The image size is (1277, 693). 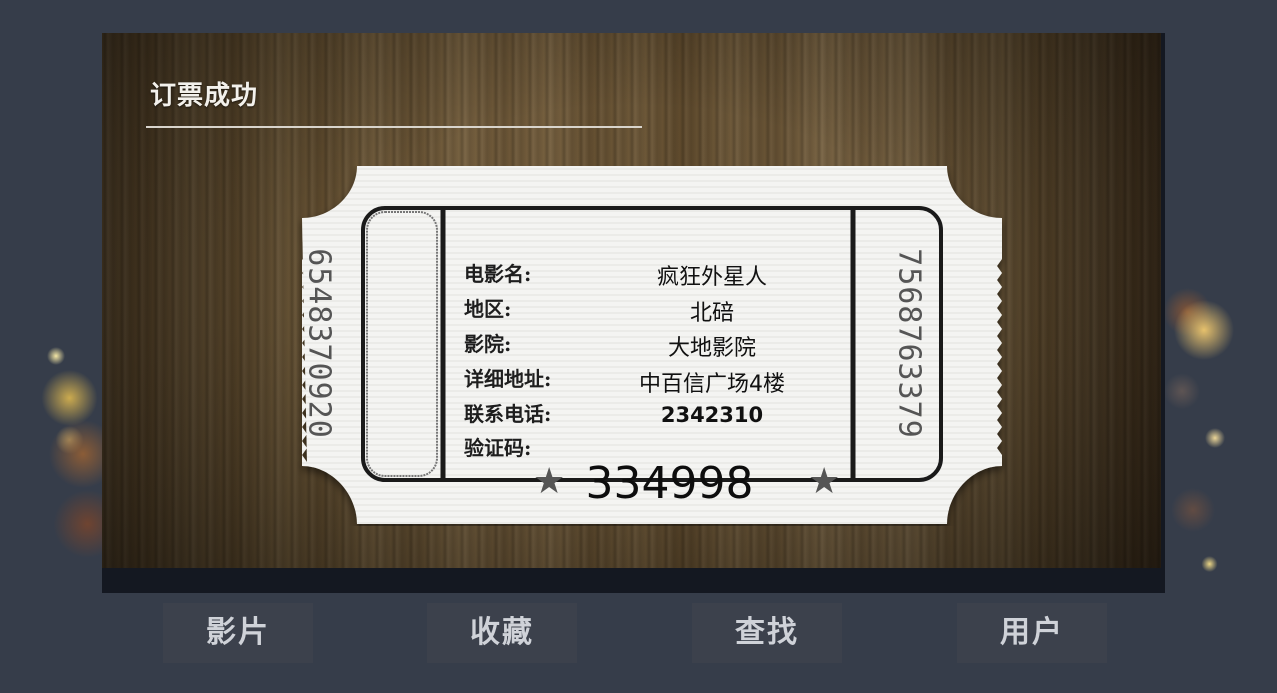 What do you see at coordinates (488, 344) in the screenshot?
I see `cinema-label: 影院:` at bounding box center [488, 344].